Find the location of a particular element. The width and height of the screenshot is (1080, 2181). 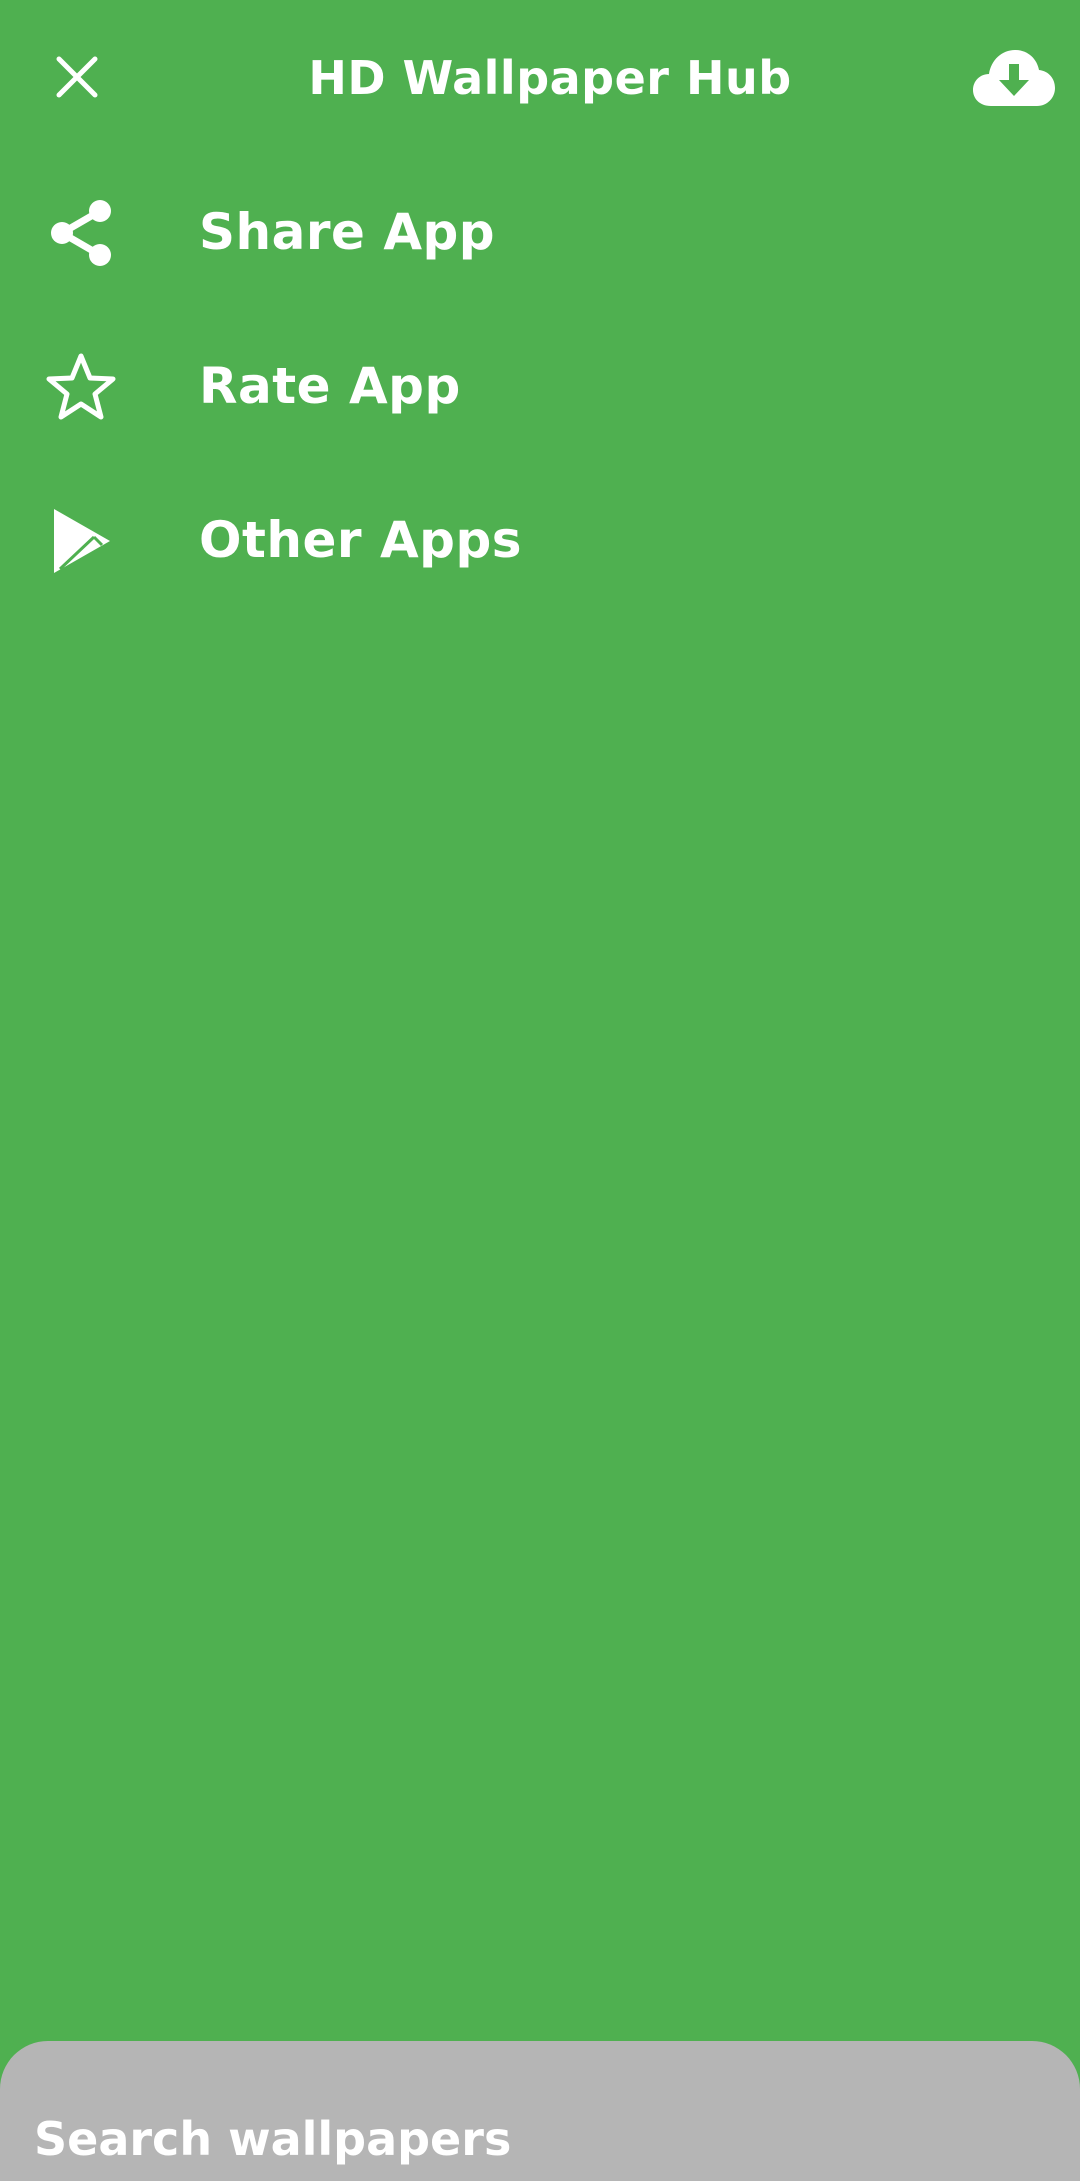

star-outline-icon is located at coordinates (81, 387).